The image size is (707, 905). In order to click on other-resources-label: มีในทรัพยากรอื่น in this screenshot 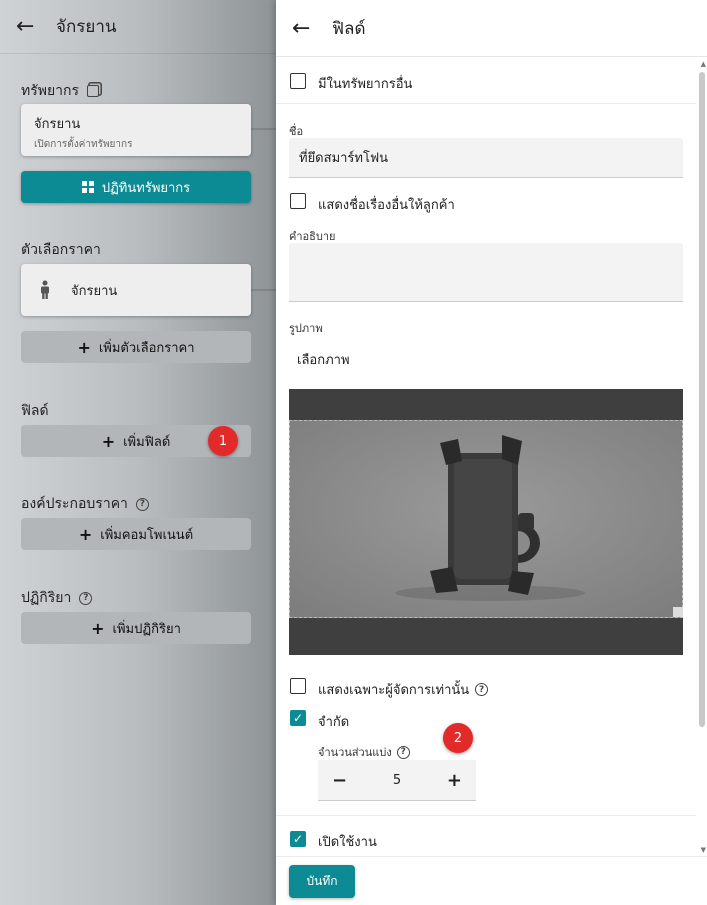, I will do `click(365, 84)`.